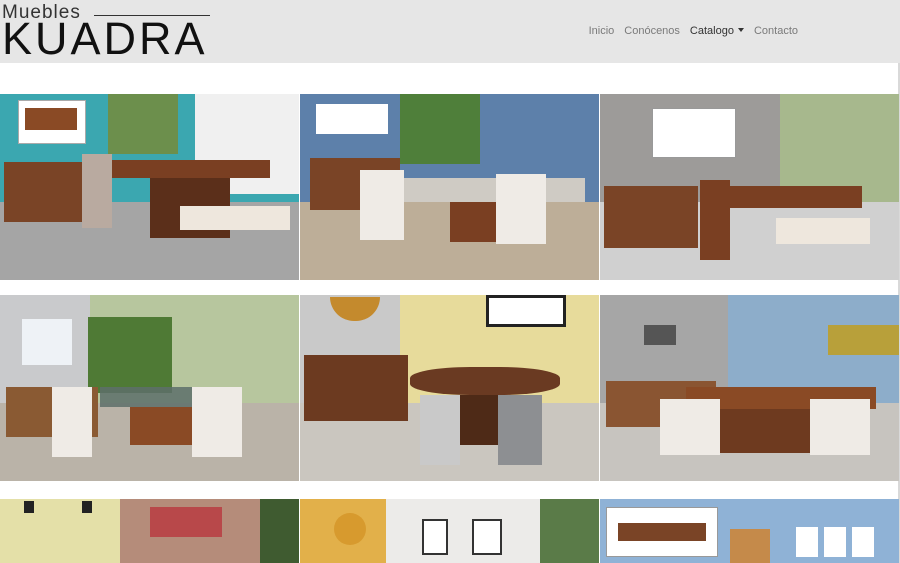  I want to click on main-nav: Inicio Conócenos Catalogo Contacto, so click(744, 33).